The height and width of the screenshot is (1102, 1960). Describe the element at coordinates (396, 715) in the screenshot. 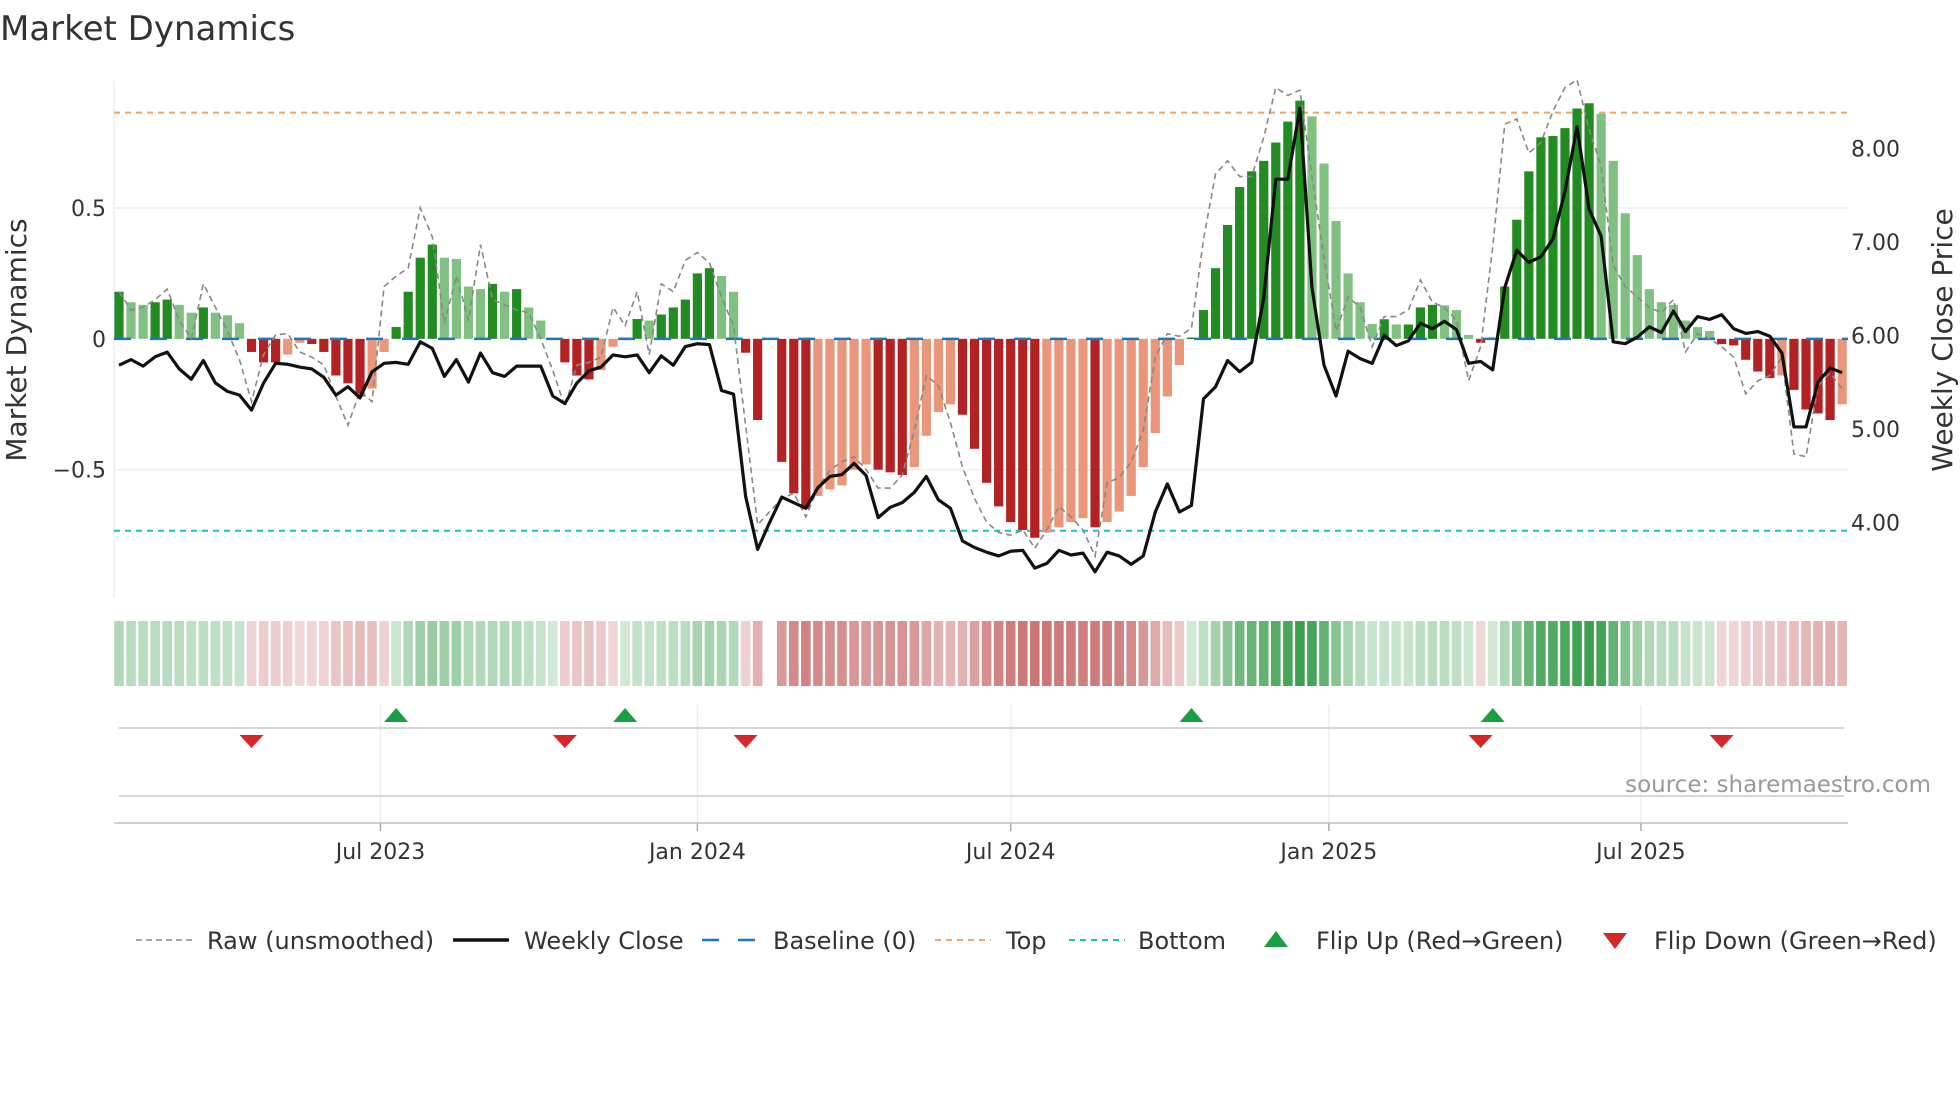

I see `flip-up-marker` at that location.